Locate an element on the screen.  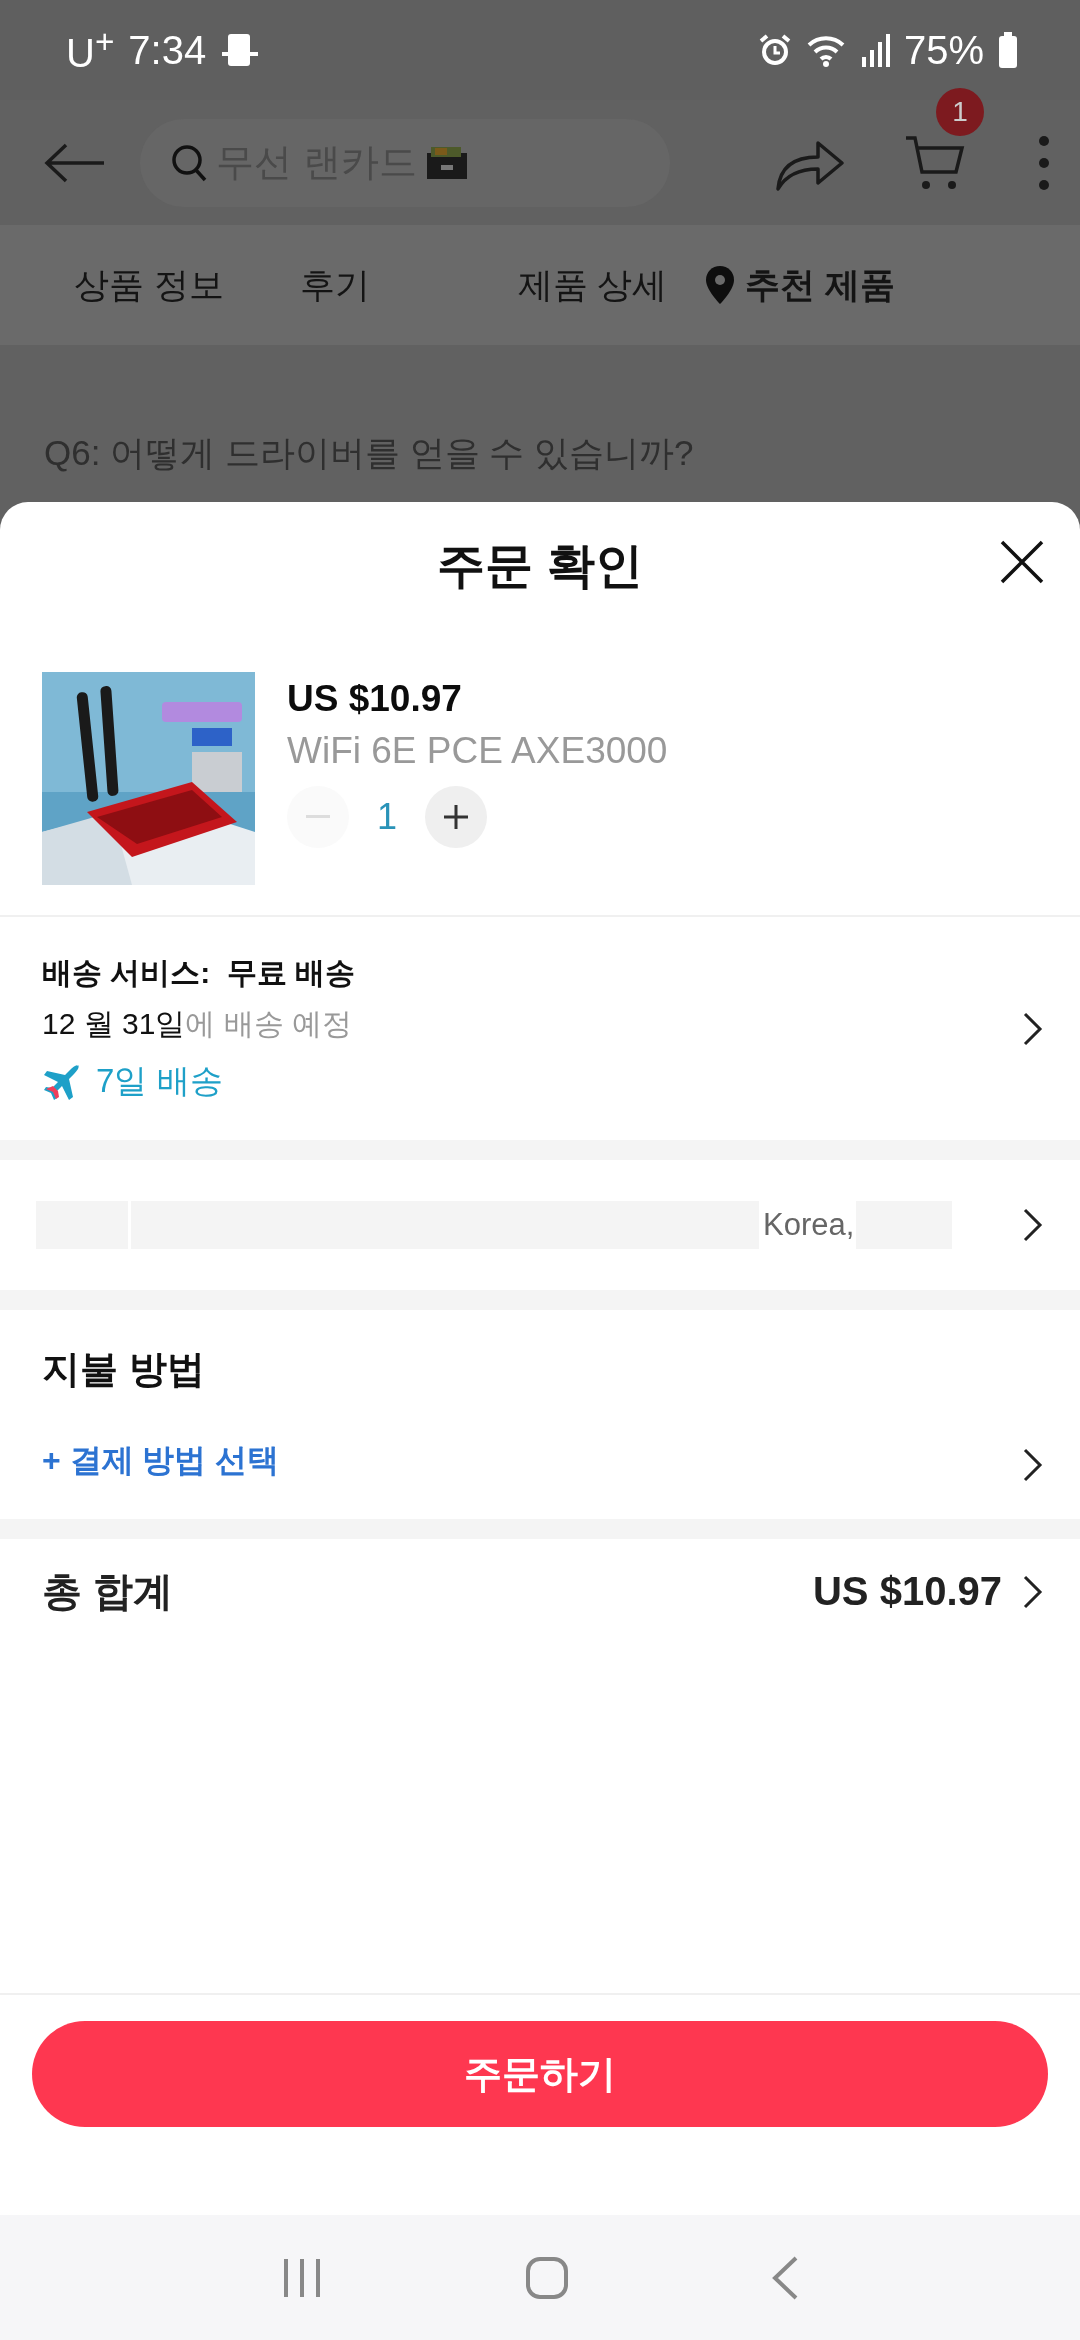
select-payment-link: + 결제 방법 선택 is located at coordinates (532, 1461).